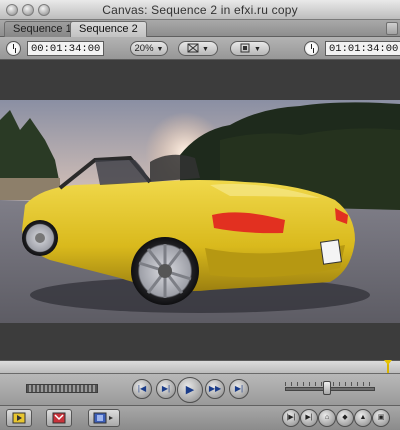 The image size is (400, 430). What do you see at coordinates (200, 28) in the screenshot?
I see `tab-bar: Sequence 1 Sequence 2` at bounding box center [200, 28].